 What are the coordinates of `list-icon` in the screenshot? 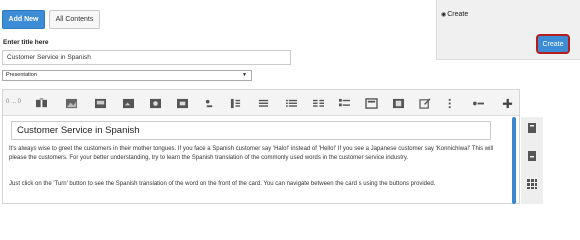 It's located at (291, 103).